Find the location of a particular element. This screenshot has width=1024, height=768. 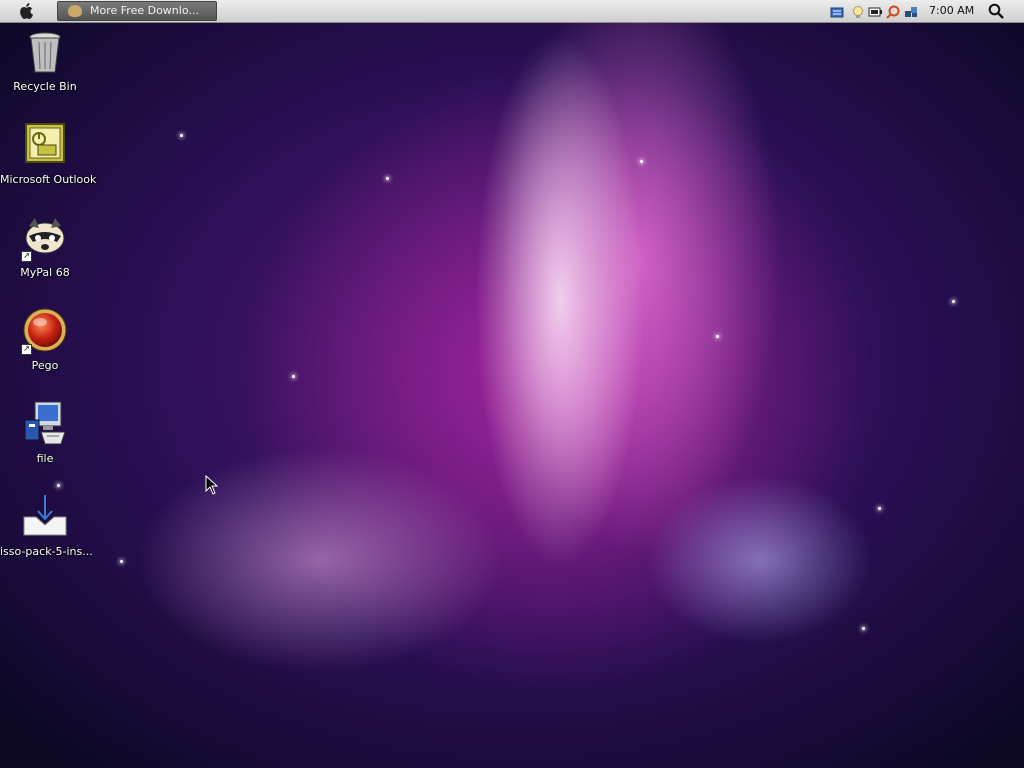

recycle-bin-icon is located at coordinates (45, 52).